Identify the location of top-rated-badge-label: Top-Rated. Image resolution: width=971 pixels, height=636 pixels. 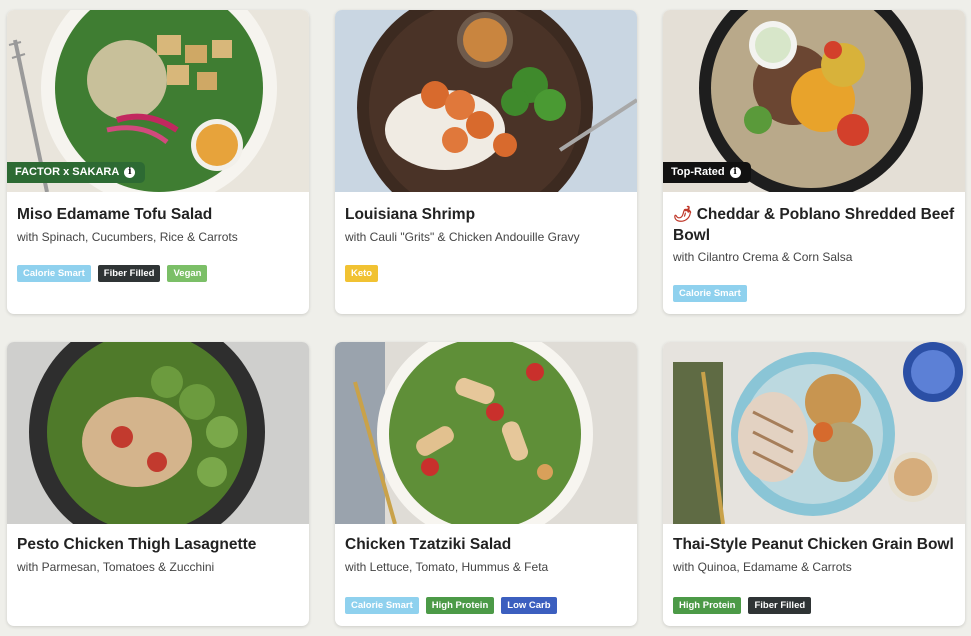
(698, 172).